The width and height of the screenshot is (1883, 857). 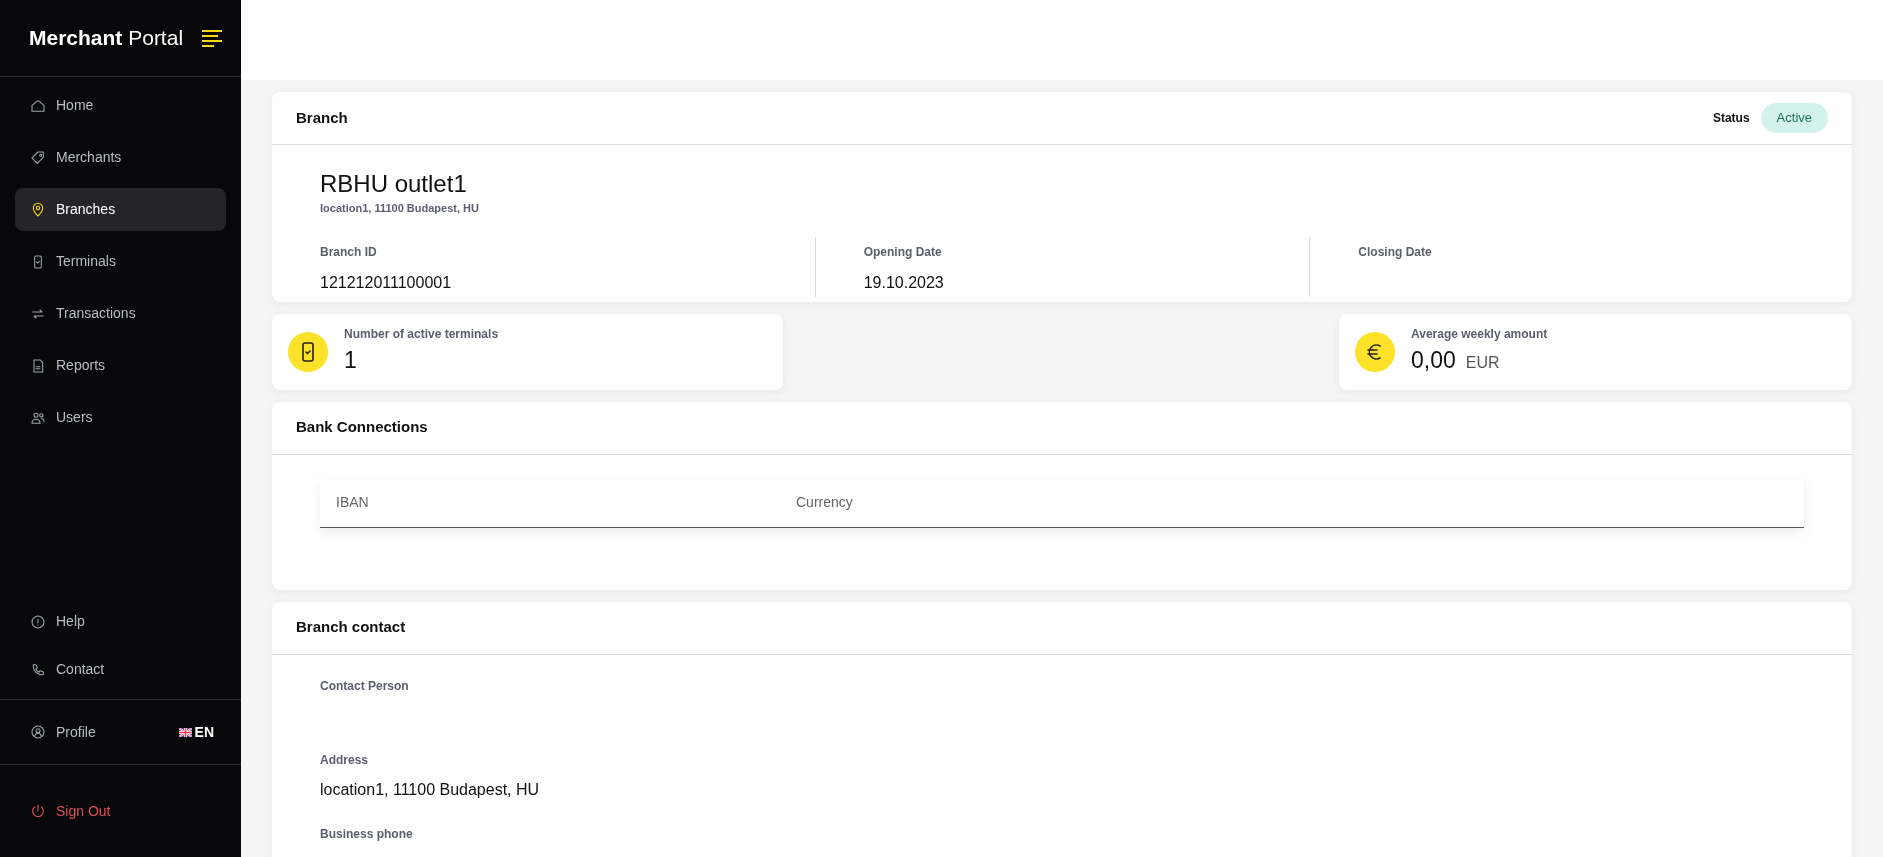 What do you see at coordinates (349, 252) in the screenshot?
I see `field-label: Branch ID` at bounding box center [349, 252].